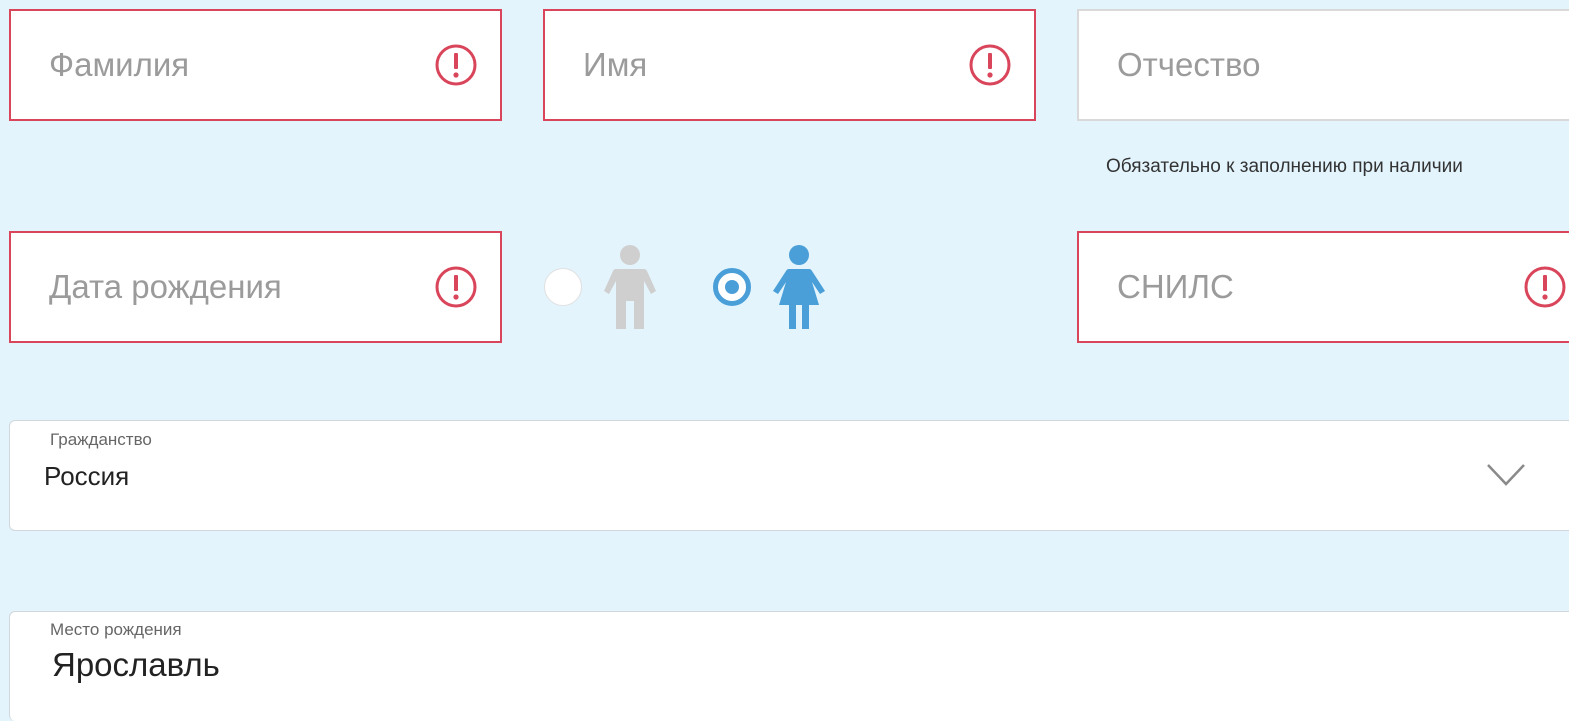 The width and height of the screenshot is (1569, 721). What do you see at coordinates (136, 665) in the screenshot?
I see `birth-place-value: Ярославль` at bounding box center [136, 665].